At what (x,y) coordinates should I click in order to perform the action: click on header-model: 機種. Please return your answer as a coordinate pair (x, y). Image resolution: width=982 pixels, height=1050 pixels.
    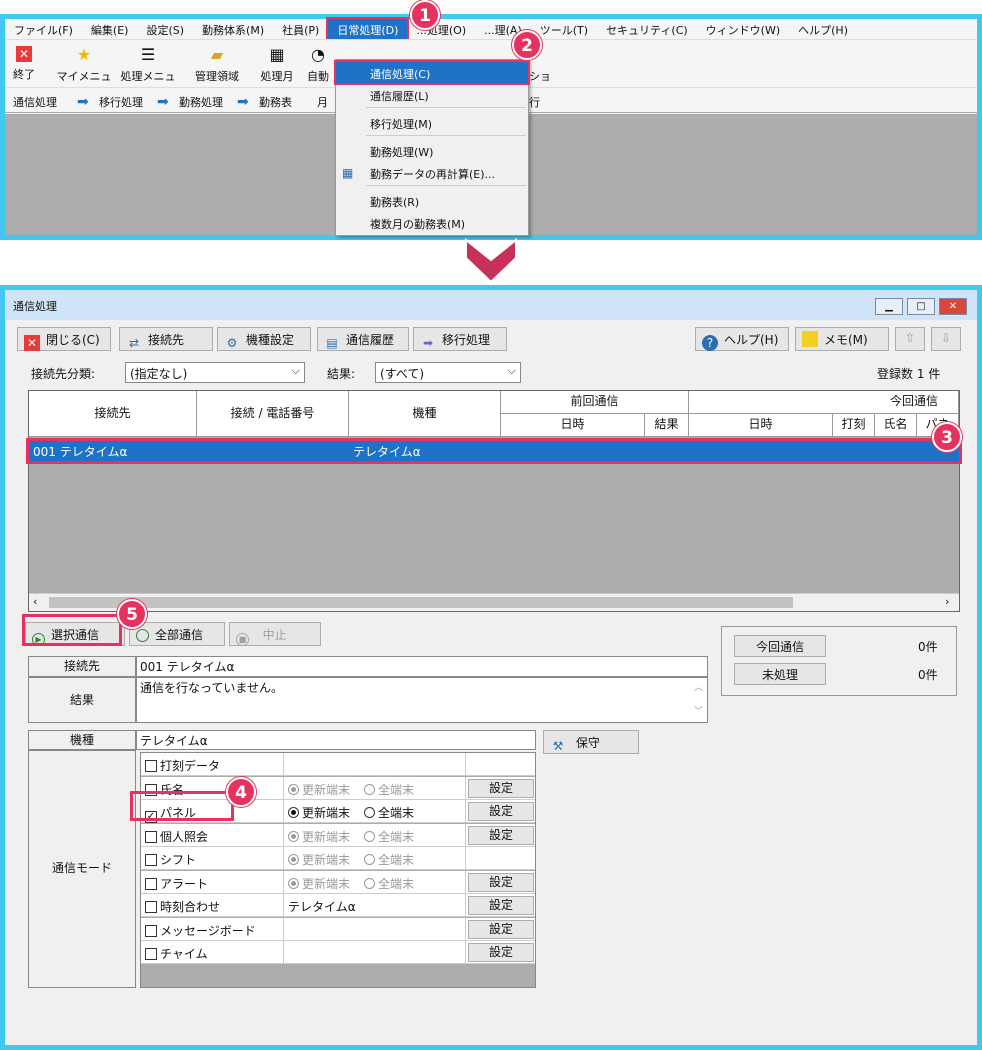
    Looking at the image, I should click on (425, 414).